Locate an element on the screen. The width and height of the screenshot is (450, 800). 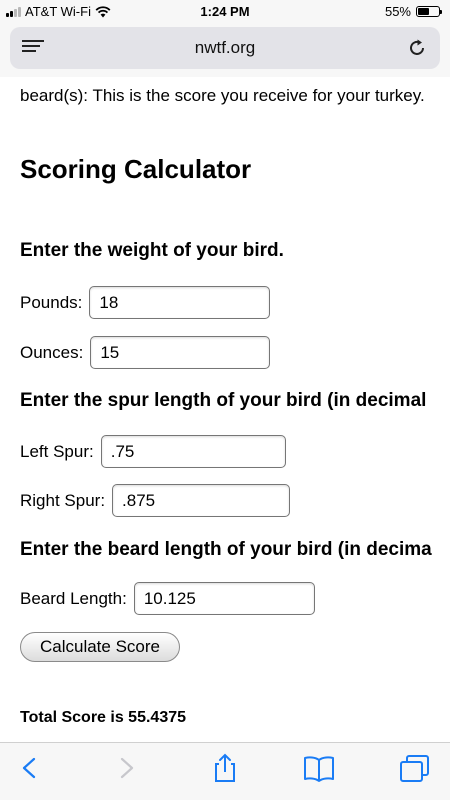
share-icon is located at coordinates (225, 768).